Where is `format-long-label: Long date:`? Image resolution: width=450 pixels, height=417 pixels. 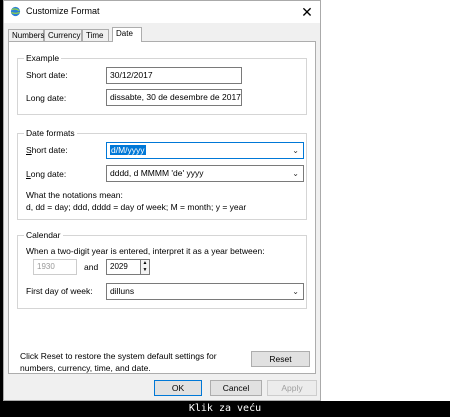
format-long-label: Long date: is located at coordinates (46, 174).